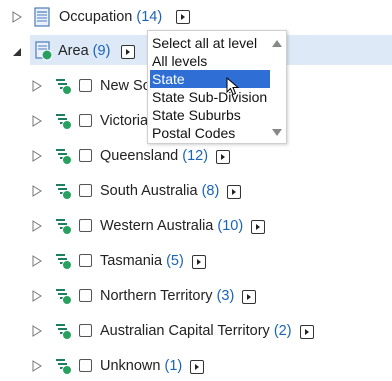  What do you see at coordinates (130, 366) in the screenshot?
I see `node-label-text: Unknown` at bounding box center [130, 366].